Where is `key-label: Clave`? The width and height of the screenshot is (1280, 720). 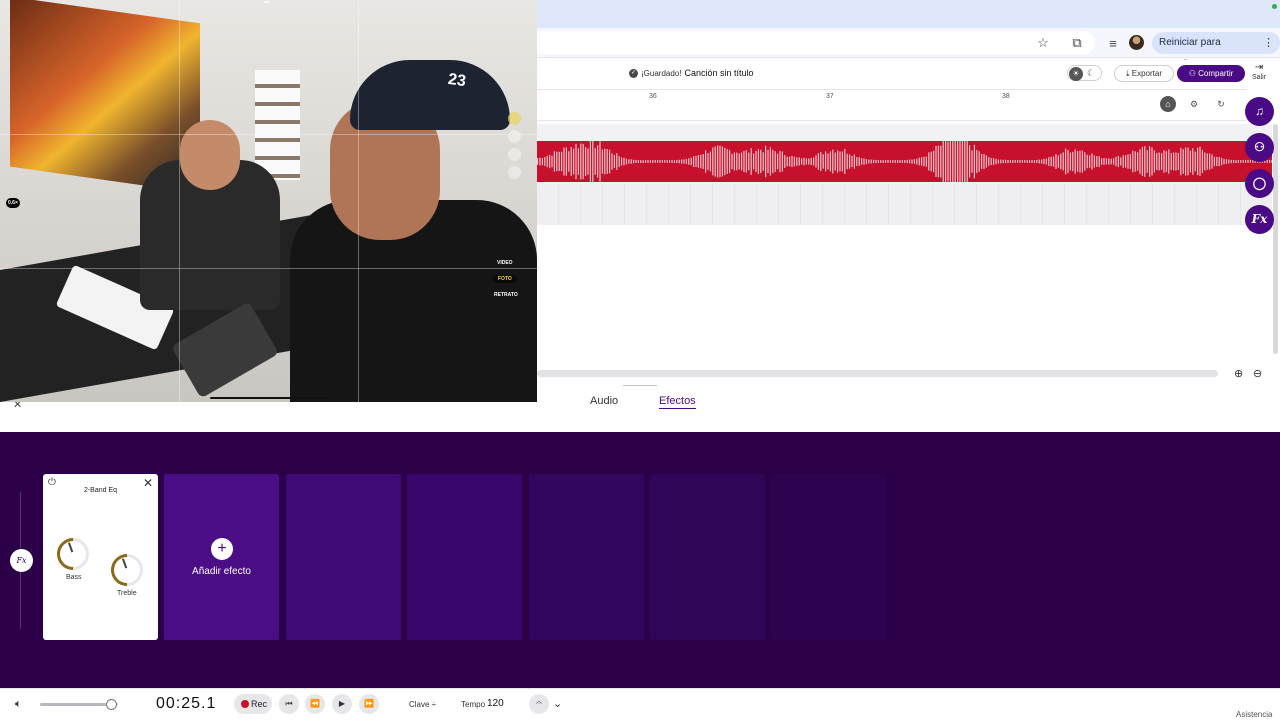
key-label: Clave is located at coordinates (419, 704).